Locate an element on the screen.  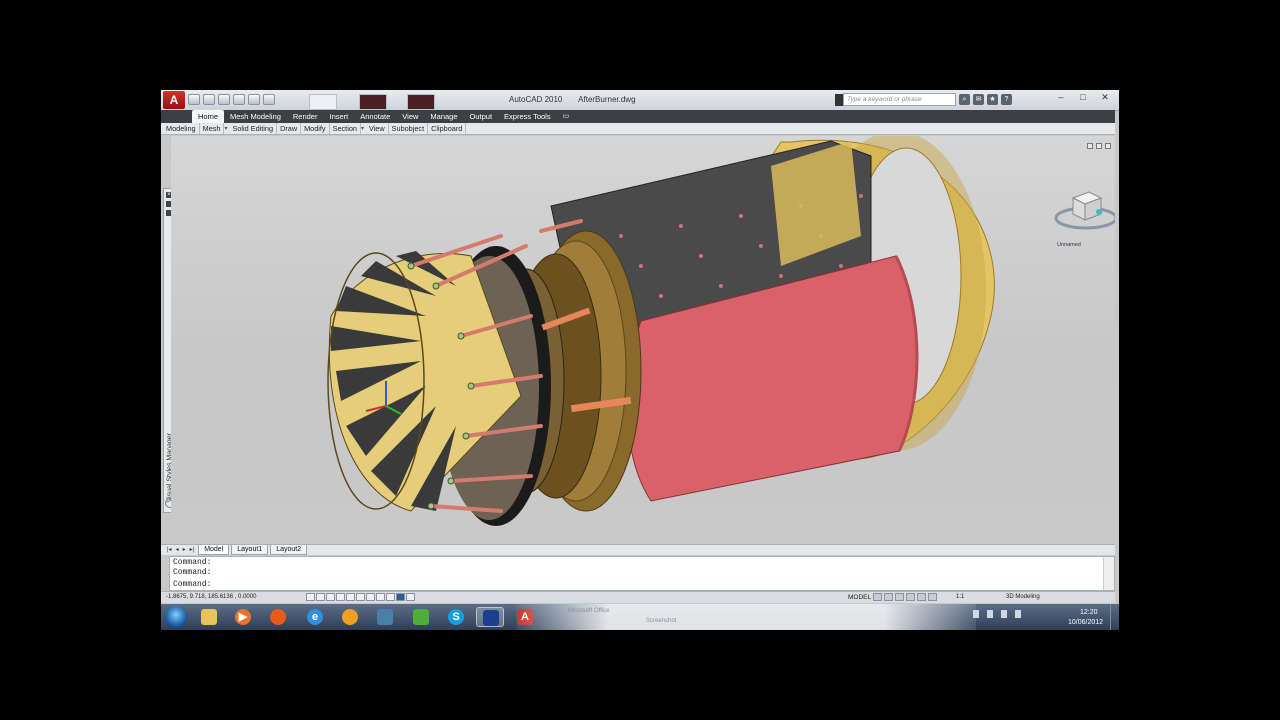
panel-modeling: Modeling is located at coordinates (181, 128).